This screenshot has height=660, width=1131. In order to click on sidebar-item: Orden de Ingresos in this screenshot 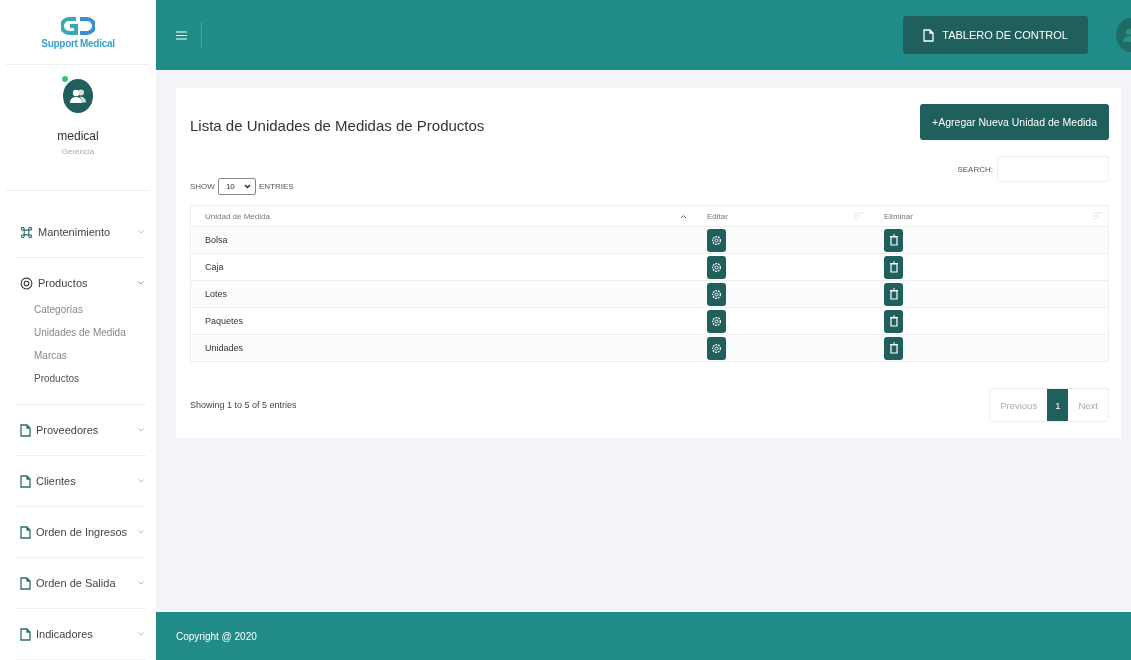, I will do `click(81, 532)`.